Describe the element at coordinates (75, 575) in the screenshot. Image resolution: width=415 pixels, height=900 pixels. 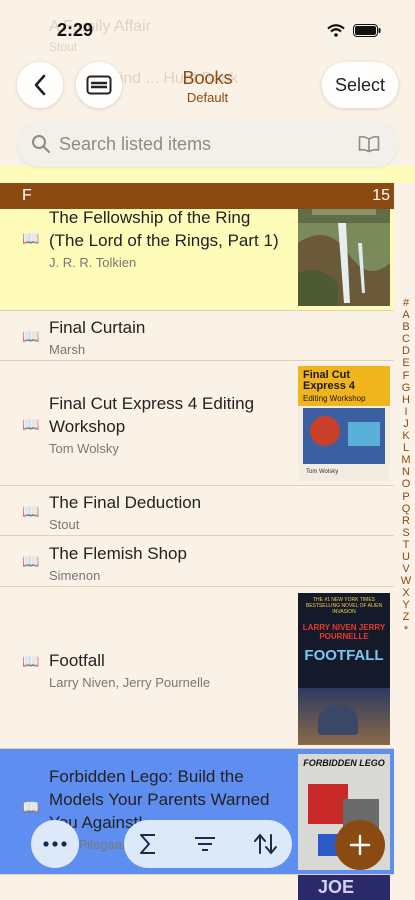
I see `book-author: Simenon` at that location.